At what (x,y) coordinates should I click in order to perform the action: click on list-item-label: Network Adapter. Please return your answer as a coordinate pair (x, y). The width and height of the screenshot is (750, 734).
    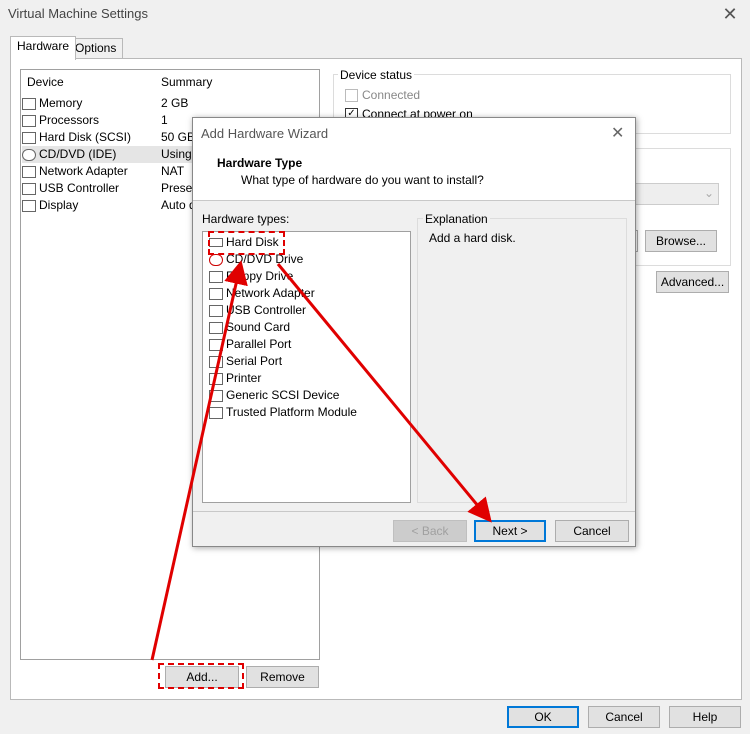
    Looking at the image, I should click on (270, 293).